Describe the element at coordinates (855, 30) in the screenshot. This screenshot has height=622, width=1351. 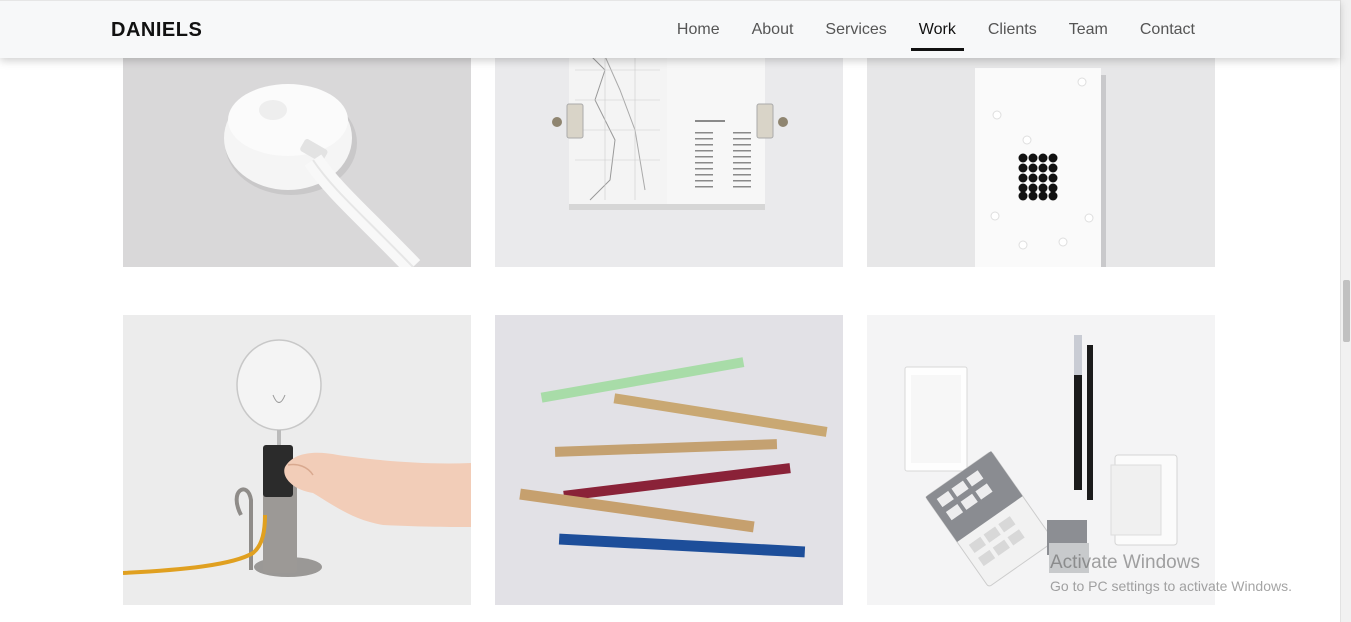
I see `nav-services: Services` at that location.